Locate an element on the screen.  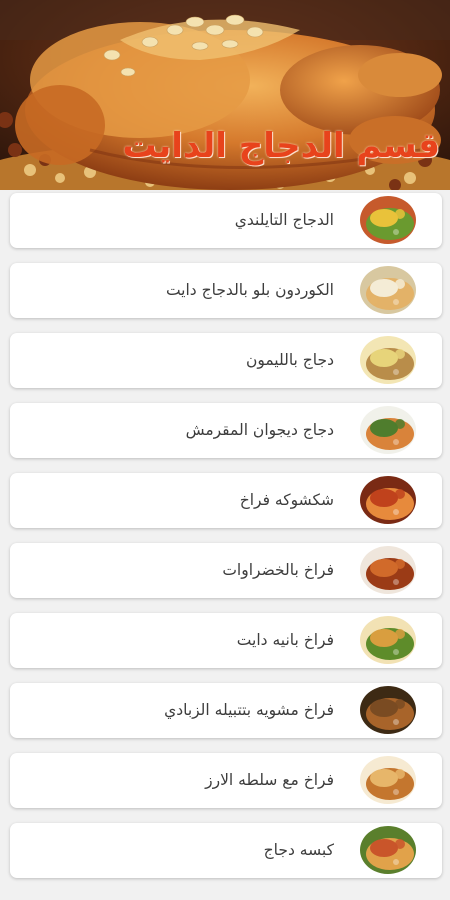
page-title: قسم الدجاج الدايت is located at coordinates (281, 146).